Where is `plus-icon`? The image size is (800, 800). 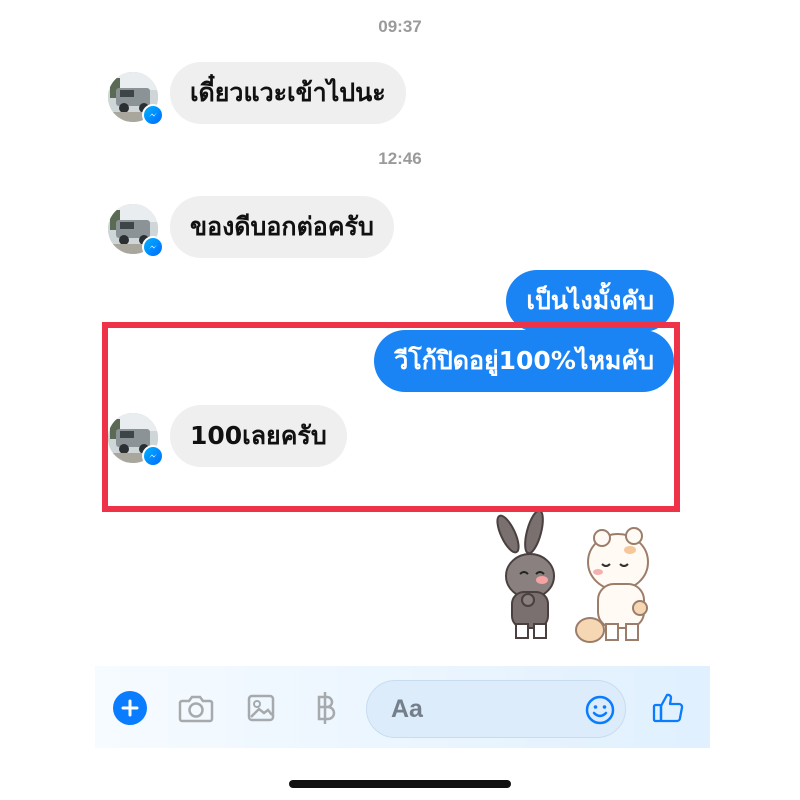 plus-icon is located at coordinates (130, 708).